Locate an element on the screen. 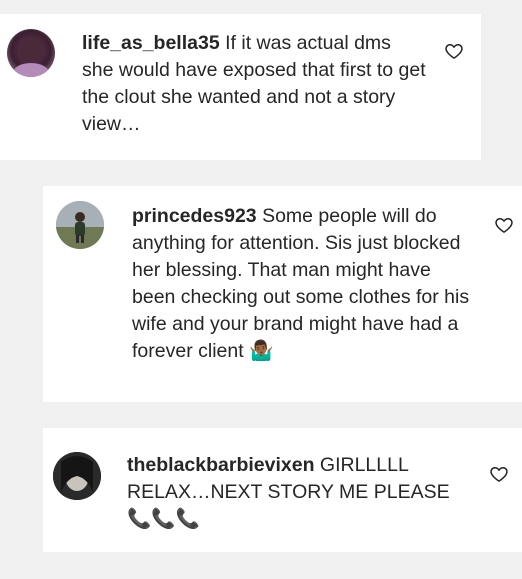 The height and width of the screenshot is (579, 522). comment-username: life_as_bella35 is located at coordinates (151, 43).